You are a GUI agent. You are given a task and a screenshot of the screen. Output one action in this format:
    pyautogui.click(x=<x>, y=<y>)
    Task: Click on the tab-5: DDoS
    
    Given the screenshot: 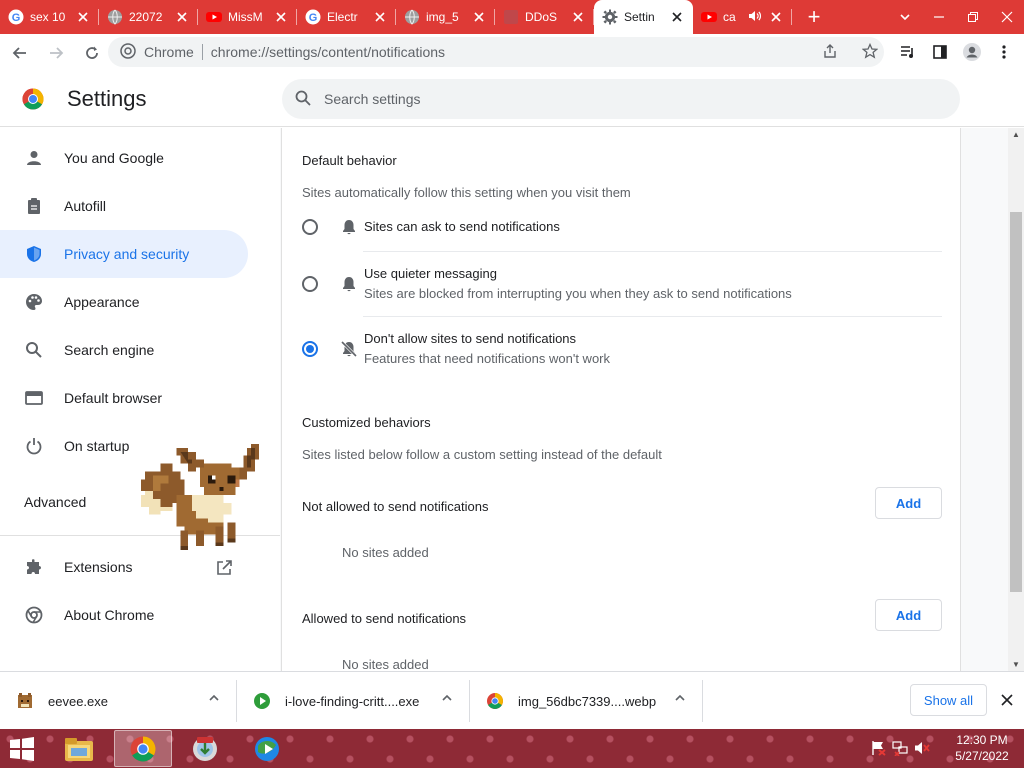 What is the action you would take?
    pyautogui.click(x=544, y=17)
    